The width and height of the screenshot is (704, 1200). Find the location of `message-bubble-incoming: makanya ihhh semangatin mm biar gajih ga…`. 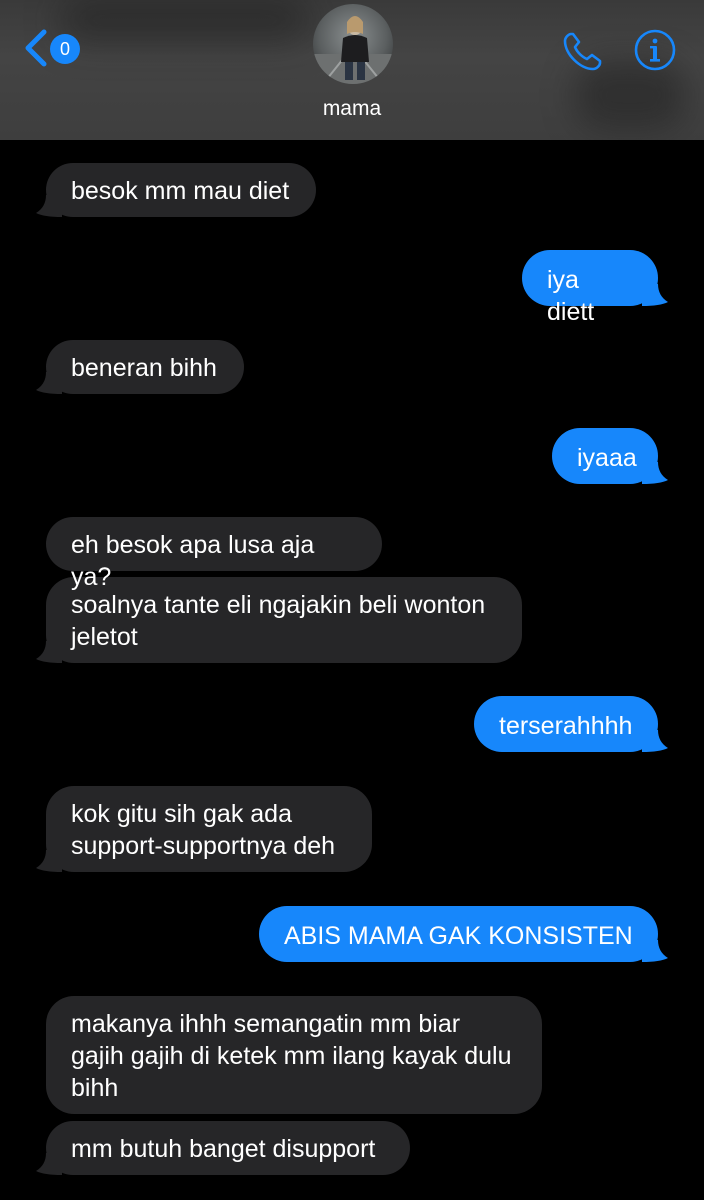

message-bubble-incoming: makanya ihhh semangatin mm biar gajih ga… is located at coordinates (294, 1055).